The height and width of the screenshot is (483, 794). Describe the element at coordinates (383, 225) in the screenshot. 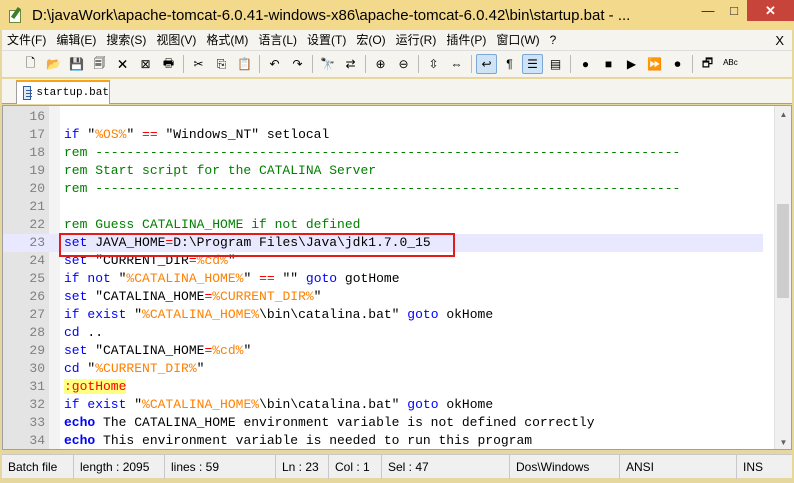

I see `code-line: 22 rem Guess CATALINA_HOME if not defined` at that location.